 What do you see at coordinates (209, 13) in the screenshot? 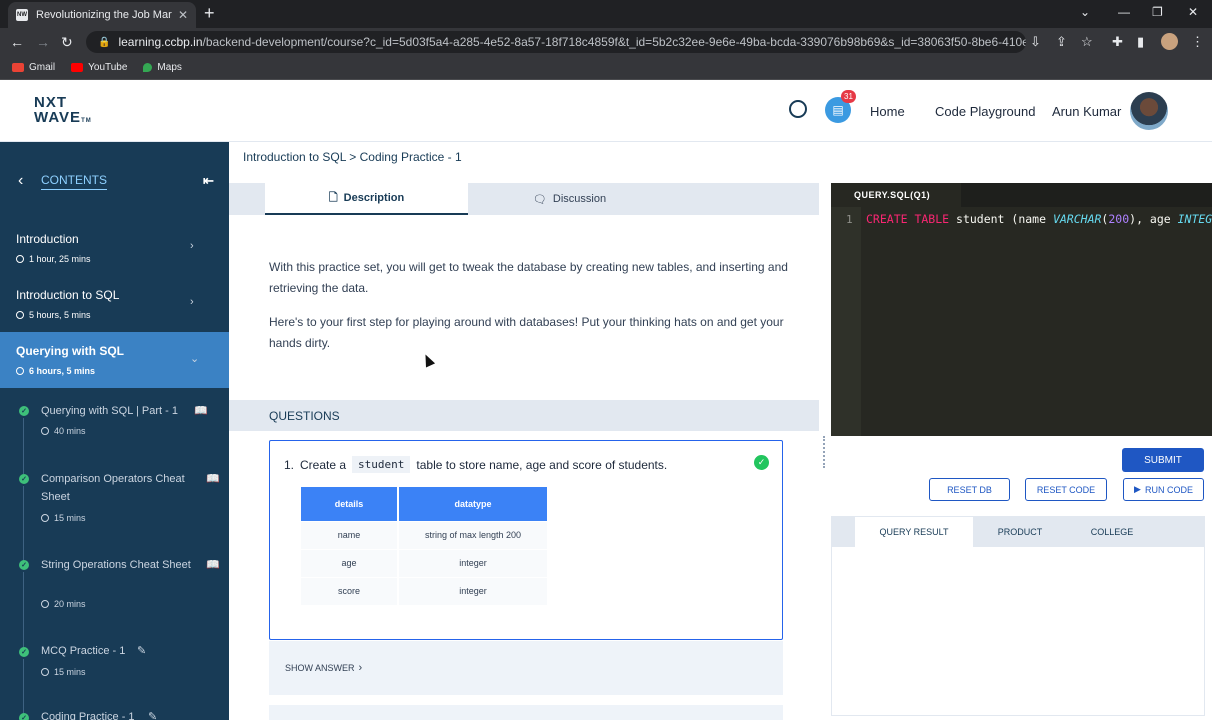
I see `new-tab-icon: +` at bounding box center [209, 13].